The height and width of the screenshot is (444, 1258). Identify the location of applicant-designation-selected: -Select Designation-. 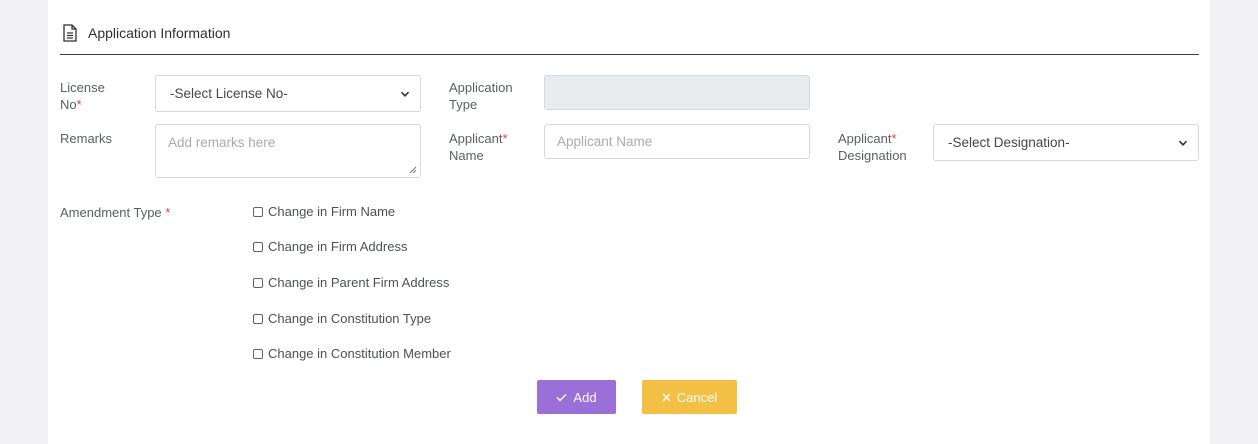
(1009, 142).